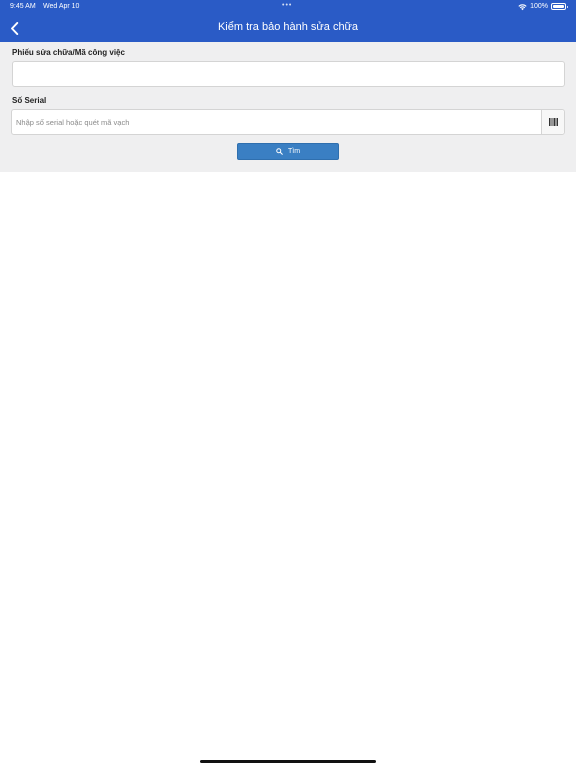 The height and width of the screenshot is (768, 576). What do you see at coordinates (276, 122) in the screenshot?
I see `serial-input` at bounding box center [276, 122].